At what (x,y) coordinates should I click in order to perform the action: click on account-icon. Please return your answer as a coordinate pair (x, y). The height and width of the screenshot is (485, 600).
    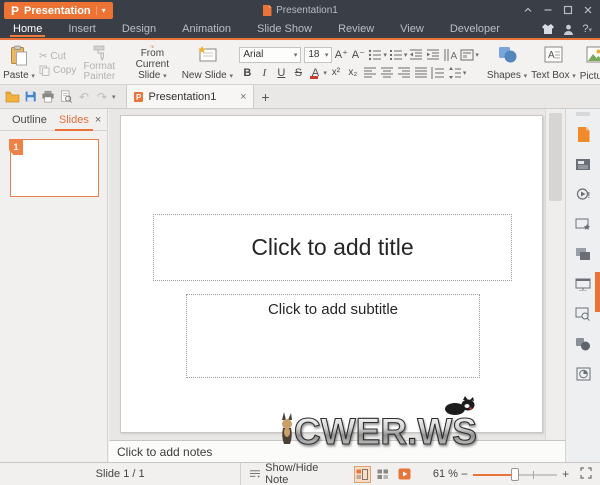
    Looking at the image, I should click on (568, 29).